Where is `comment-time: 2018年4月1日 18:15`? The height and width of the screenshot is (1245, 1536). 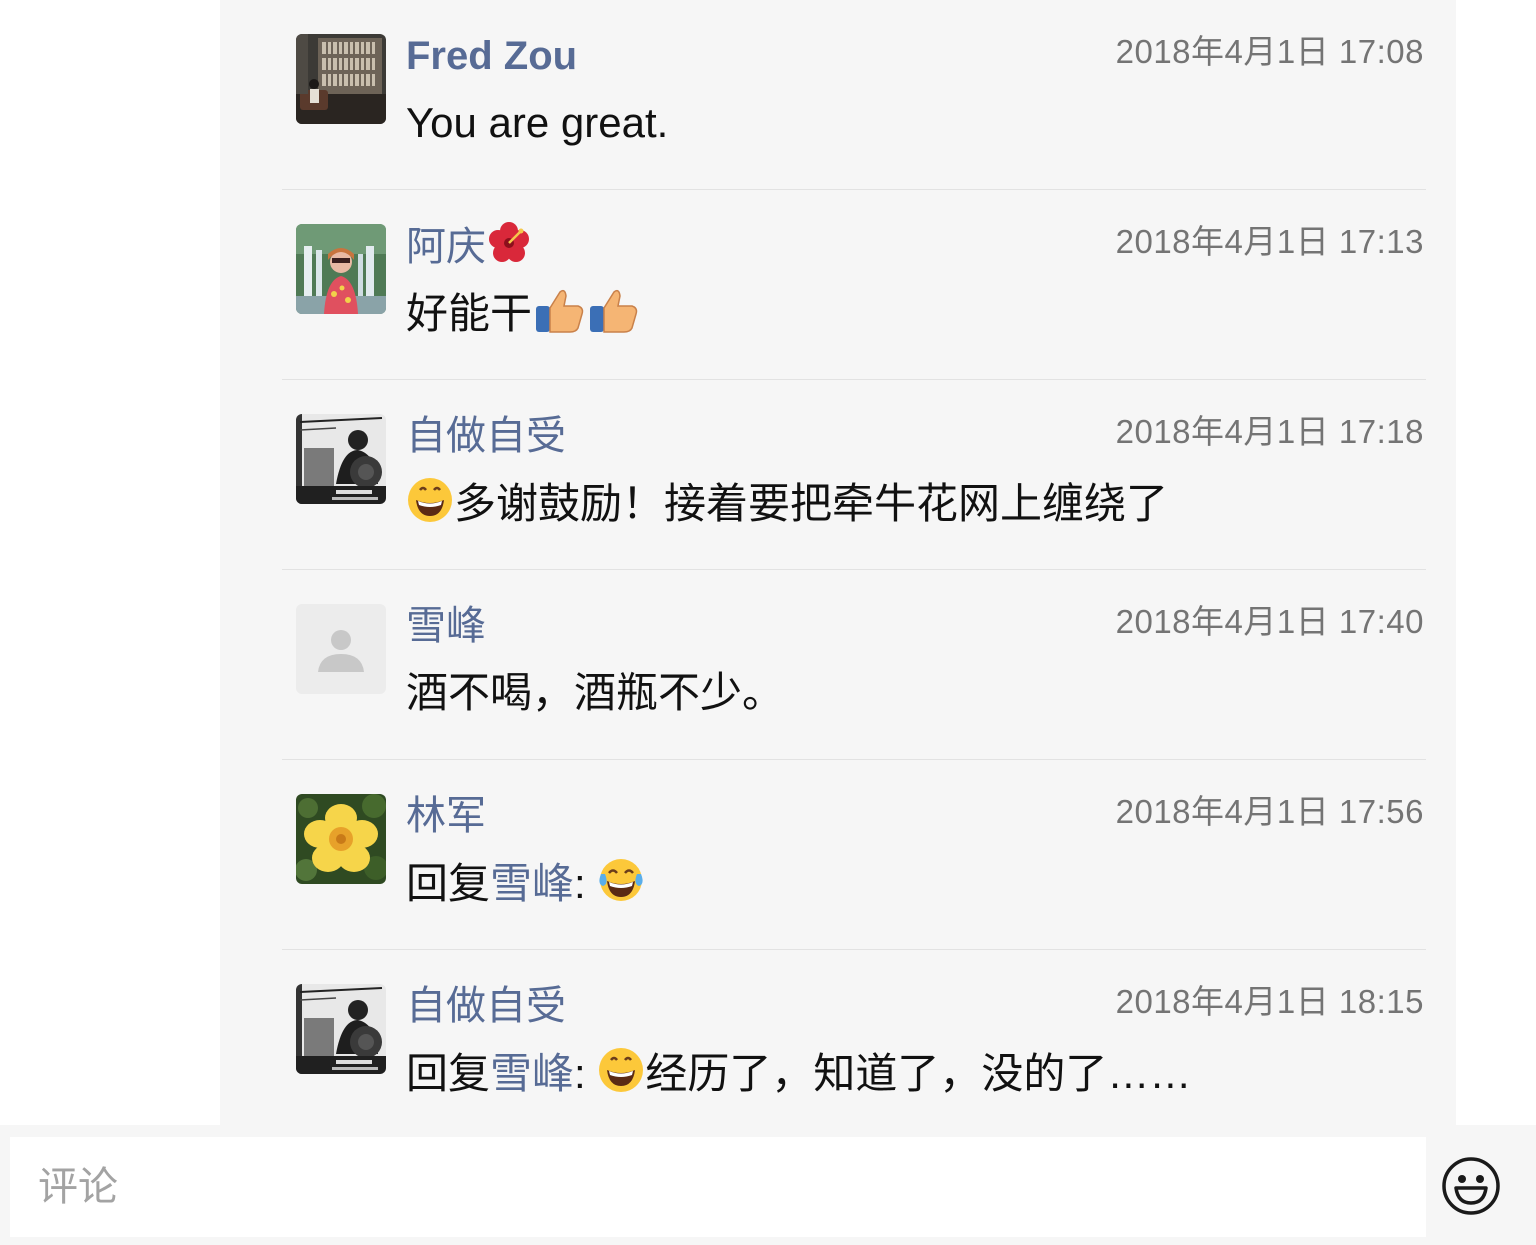 comment-time: 2018年4月1日 18:15 is located at coordinates (1269, 1001).